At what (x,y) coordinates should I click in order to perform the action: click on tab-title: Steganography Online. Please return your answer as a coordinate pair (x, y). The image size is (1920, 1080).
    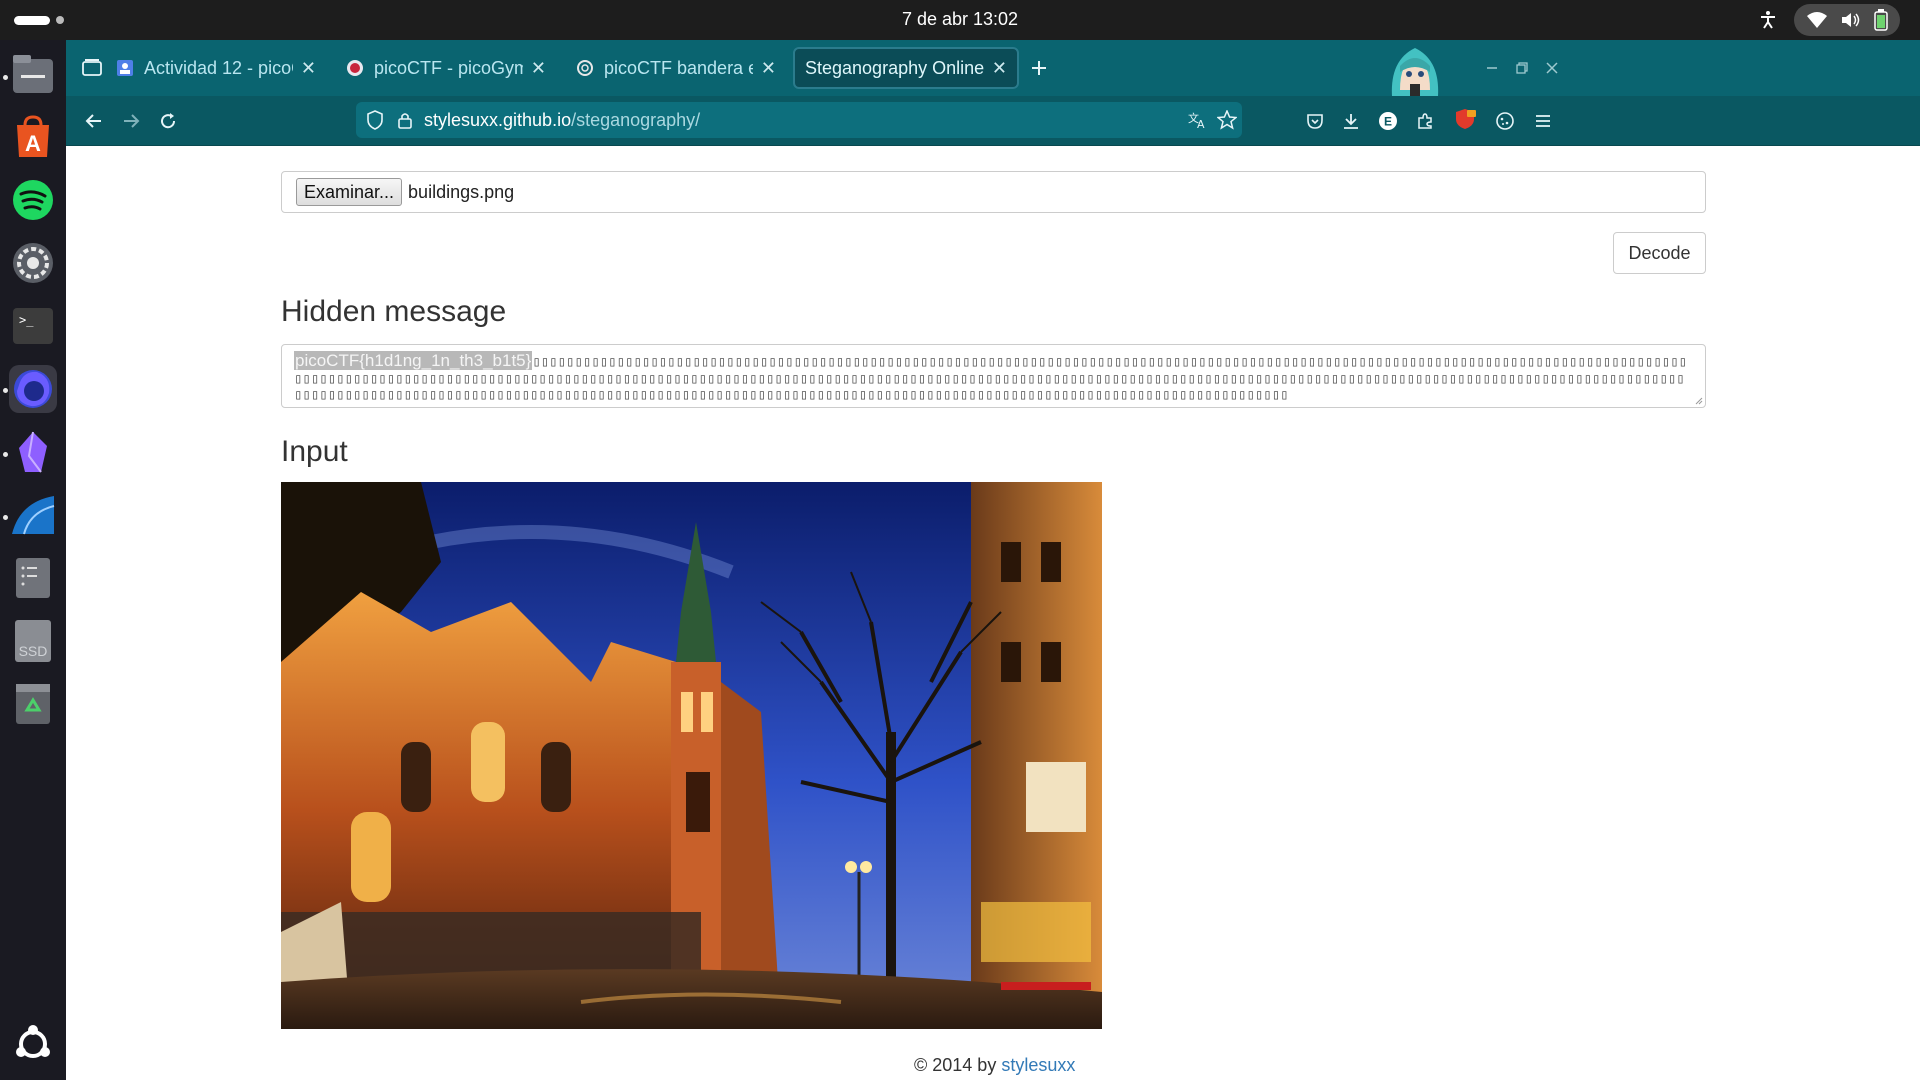
    Looking at the image, I should click on (894, 67).